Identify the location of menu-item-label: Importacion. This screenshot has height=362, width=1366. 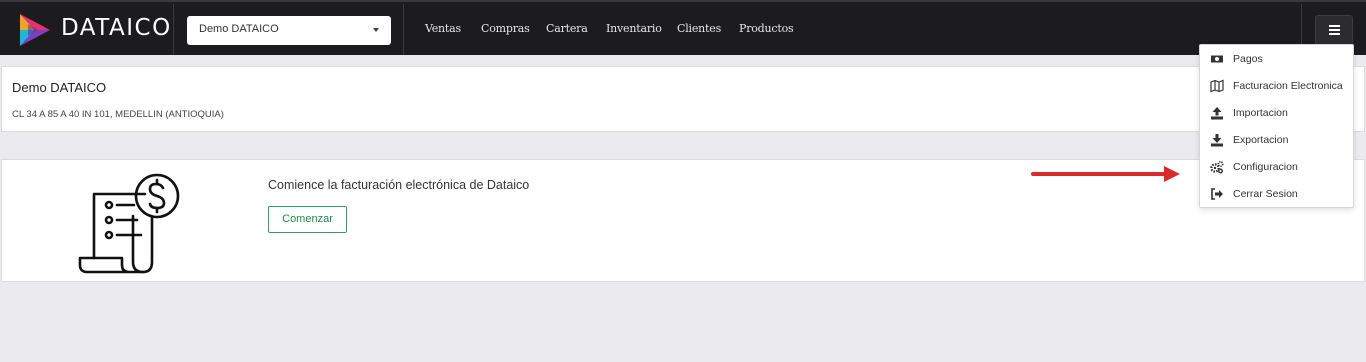
(1260, 113).